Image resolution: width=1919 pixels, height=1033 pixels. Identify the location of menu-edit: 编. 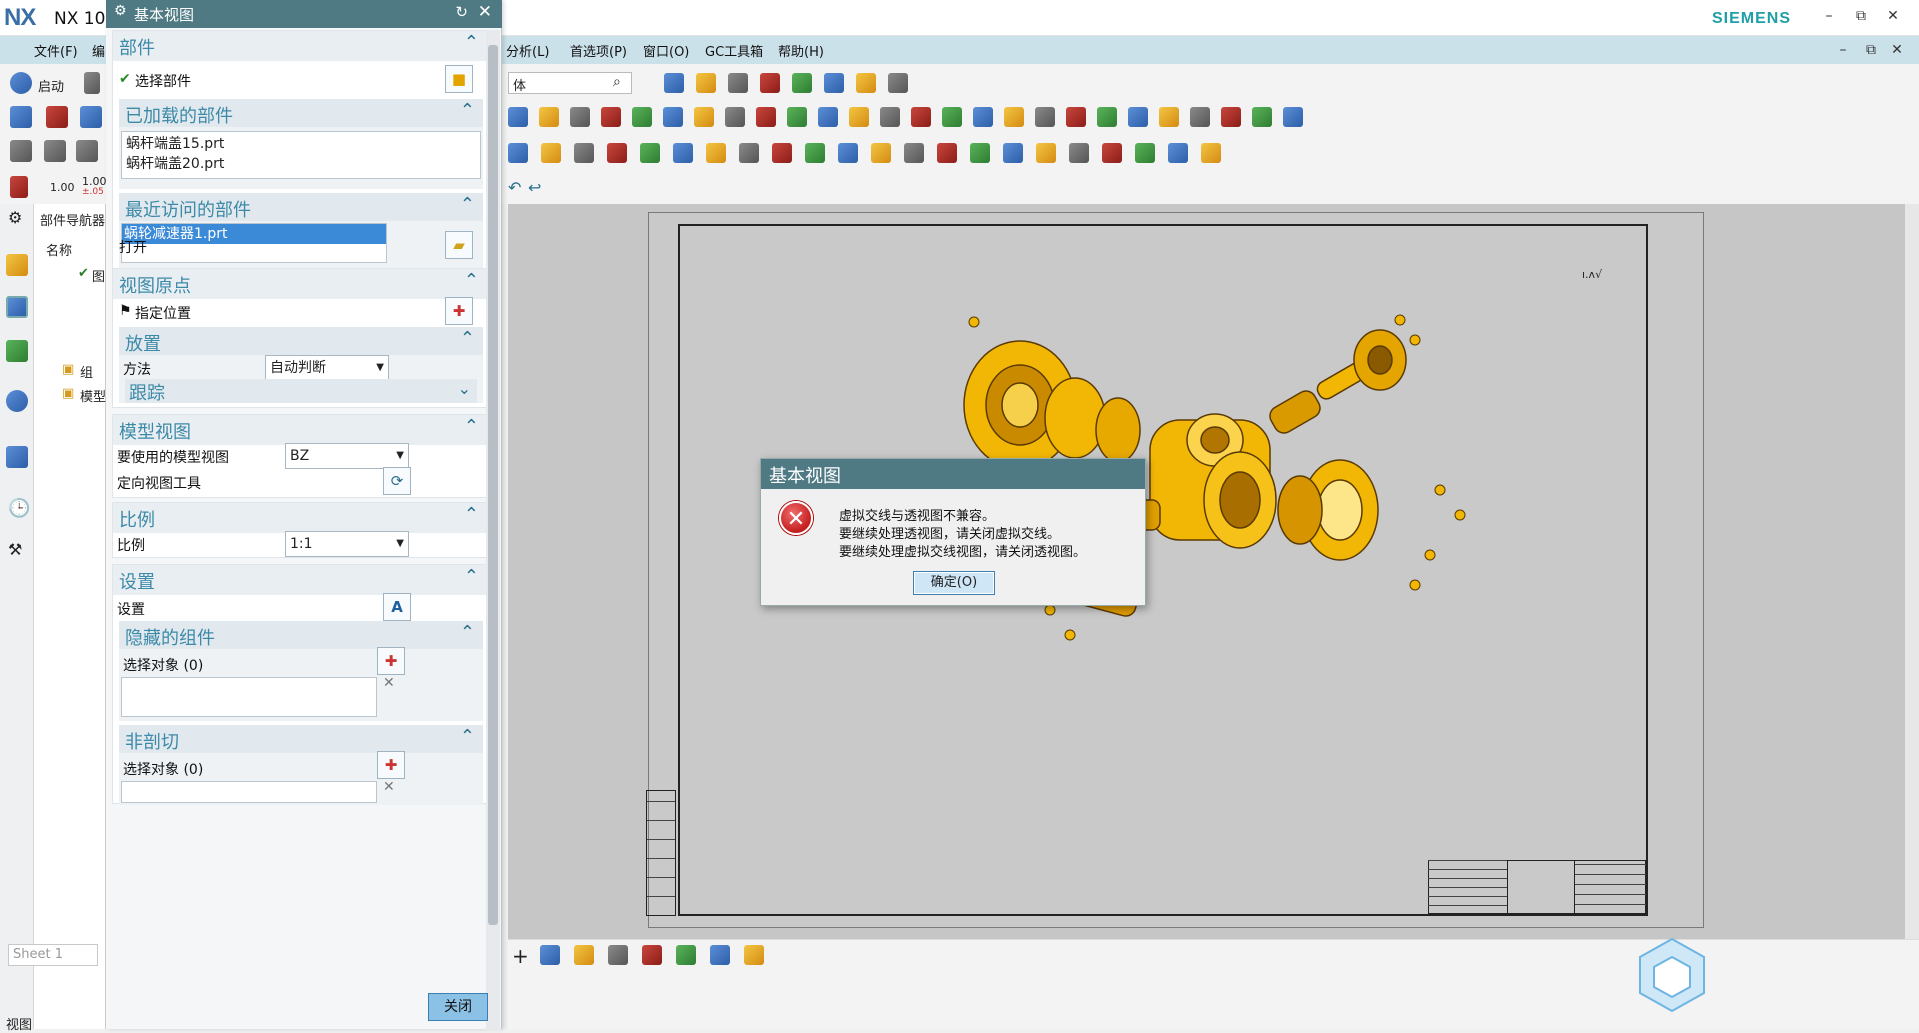
(98, 50).